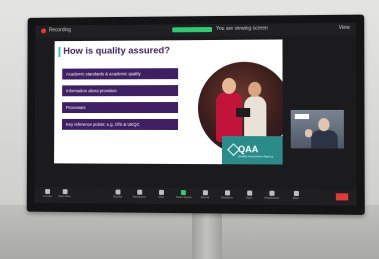  I want to click on toolbar-label: Share Screen, so click(183, 198).